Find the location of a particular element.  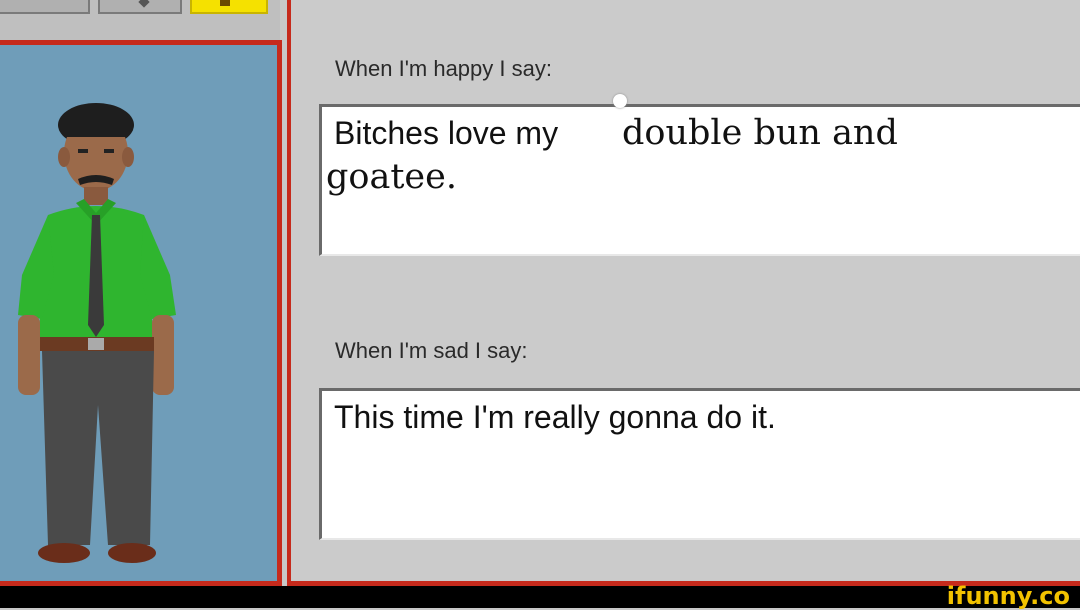

happy-overlay-line1: double bun and is located at coordinates (760, 133).